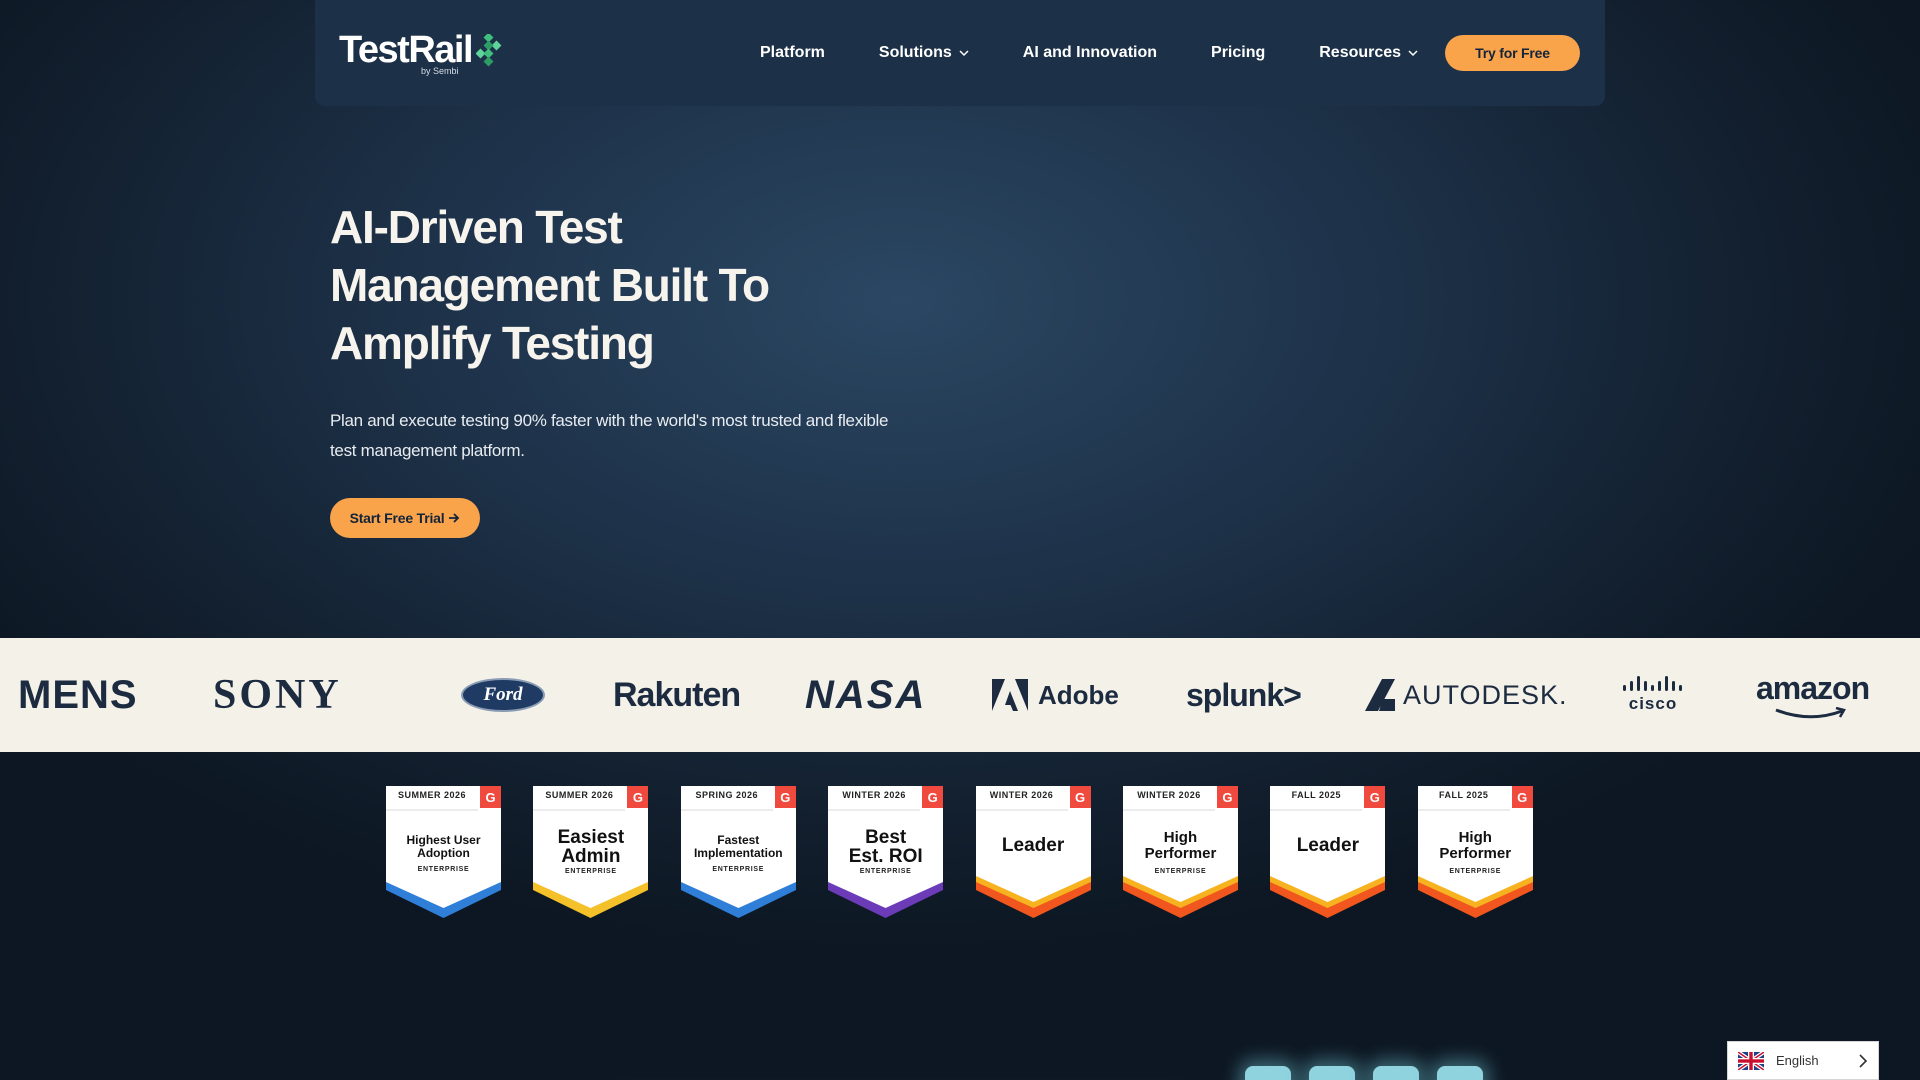 The width and height of the screenshot is (1920, 1080). What do you see at coordinates (727, 795) in the screenshot?
I see `badge-season: SPRING 2026` at bounding box center [727, 795].